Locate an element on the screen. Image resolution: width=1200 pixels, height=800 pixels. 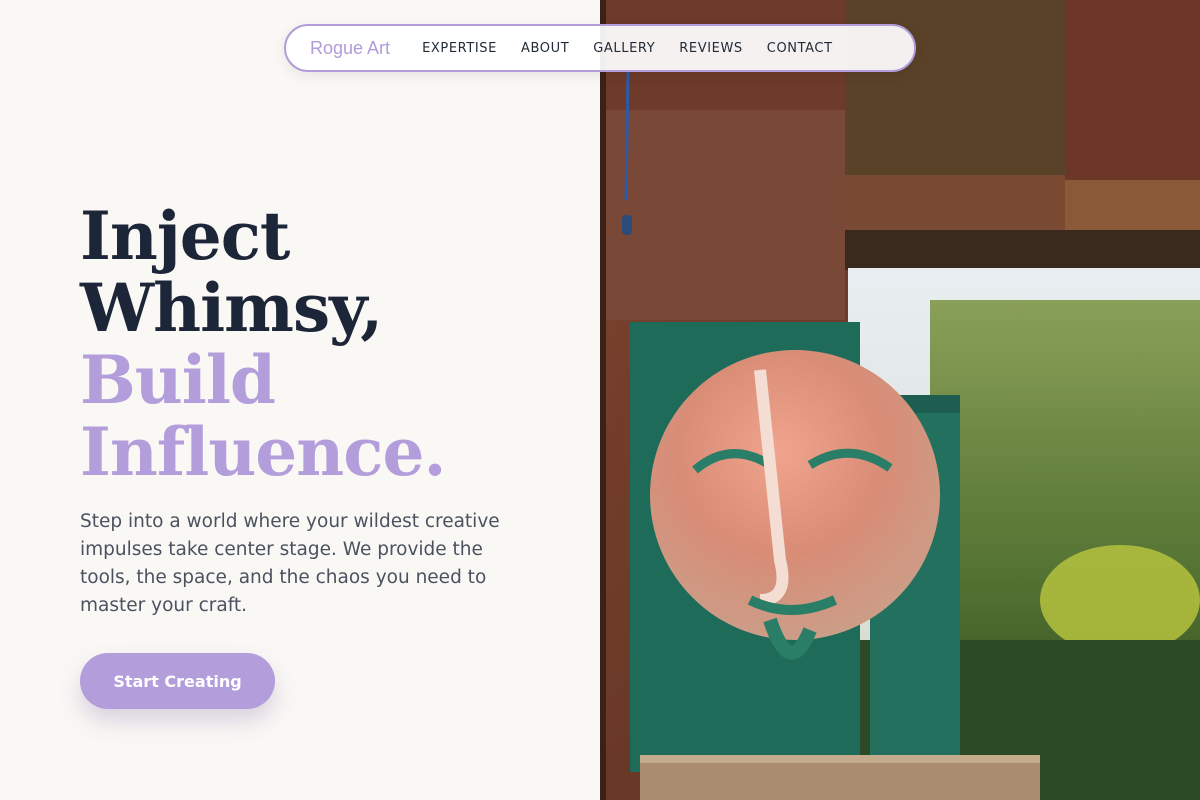
headline-line-1: Inject is located at coordinates (185, 236).